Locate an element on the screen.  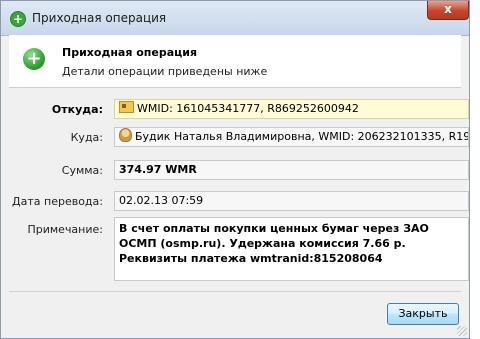
window-title: Приходная операция is located at coordinates (99, 18).